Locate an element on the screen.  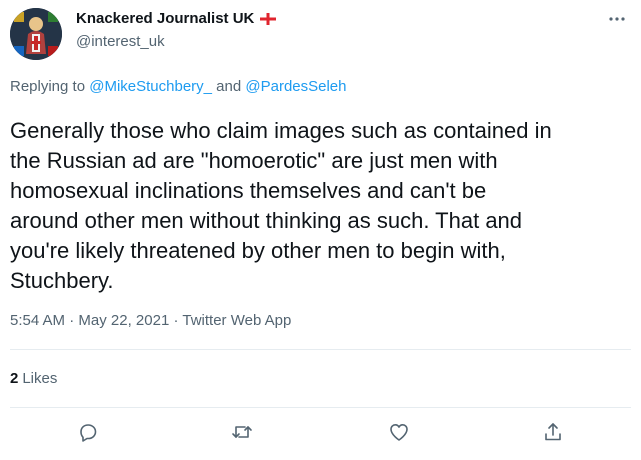
likes-label: Likes is located at coordinates (40, 378).